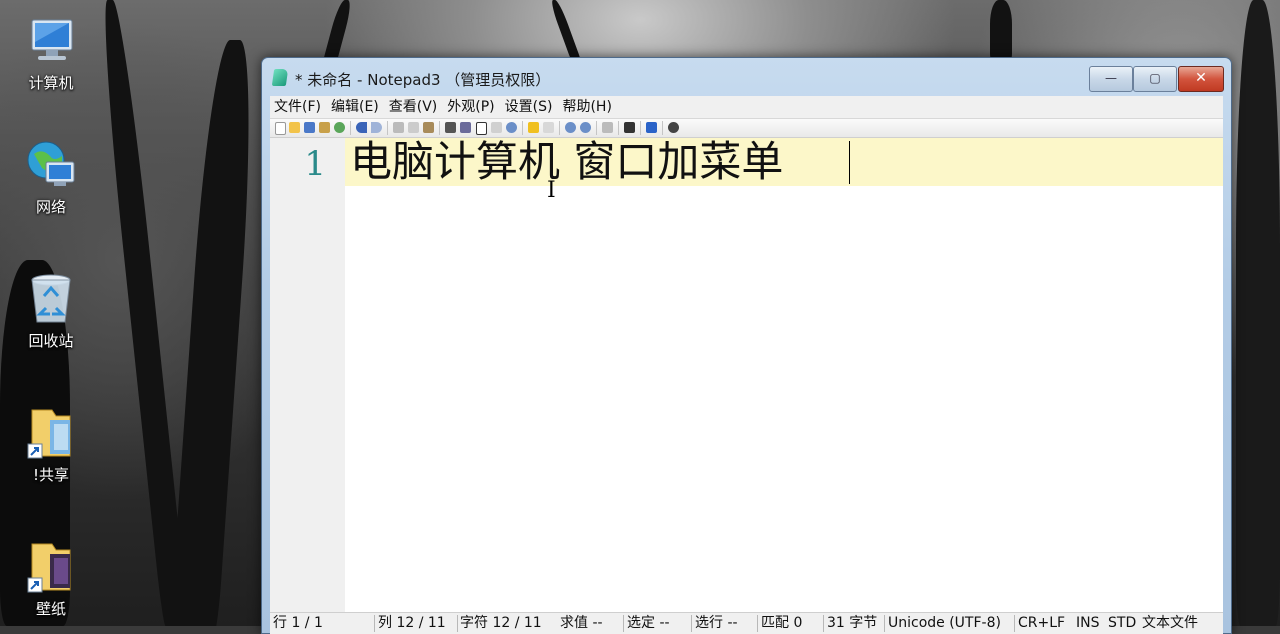 This screenshot has width=1280, height=634. What do you see at coordinates (551, 190) in the screenshot?
I see `ibeam-cursor: I` at bounding box center [551, 190].